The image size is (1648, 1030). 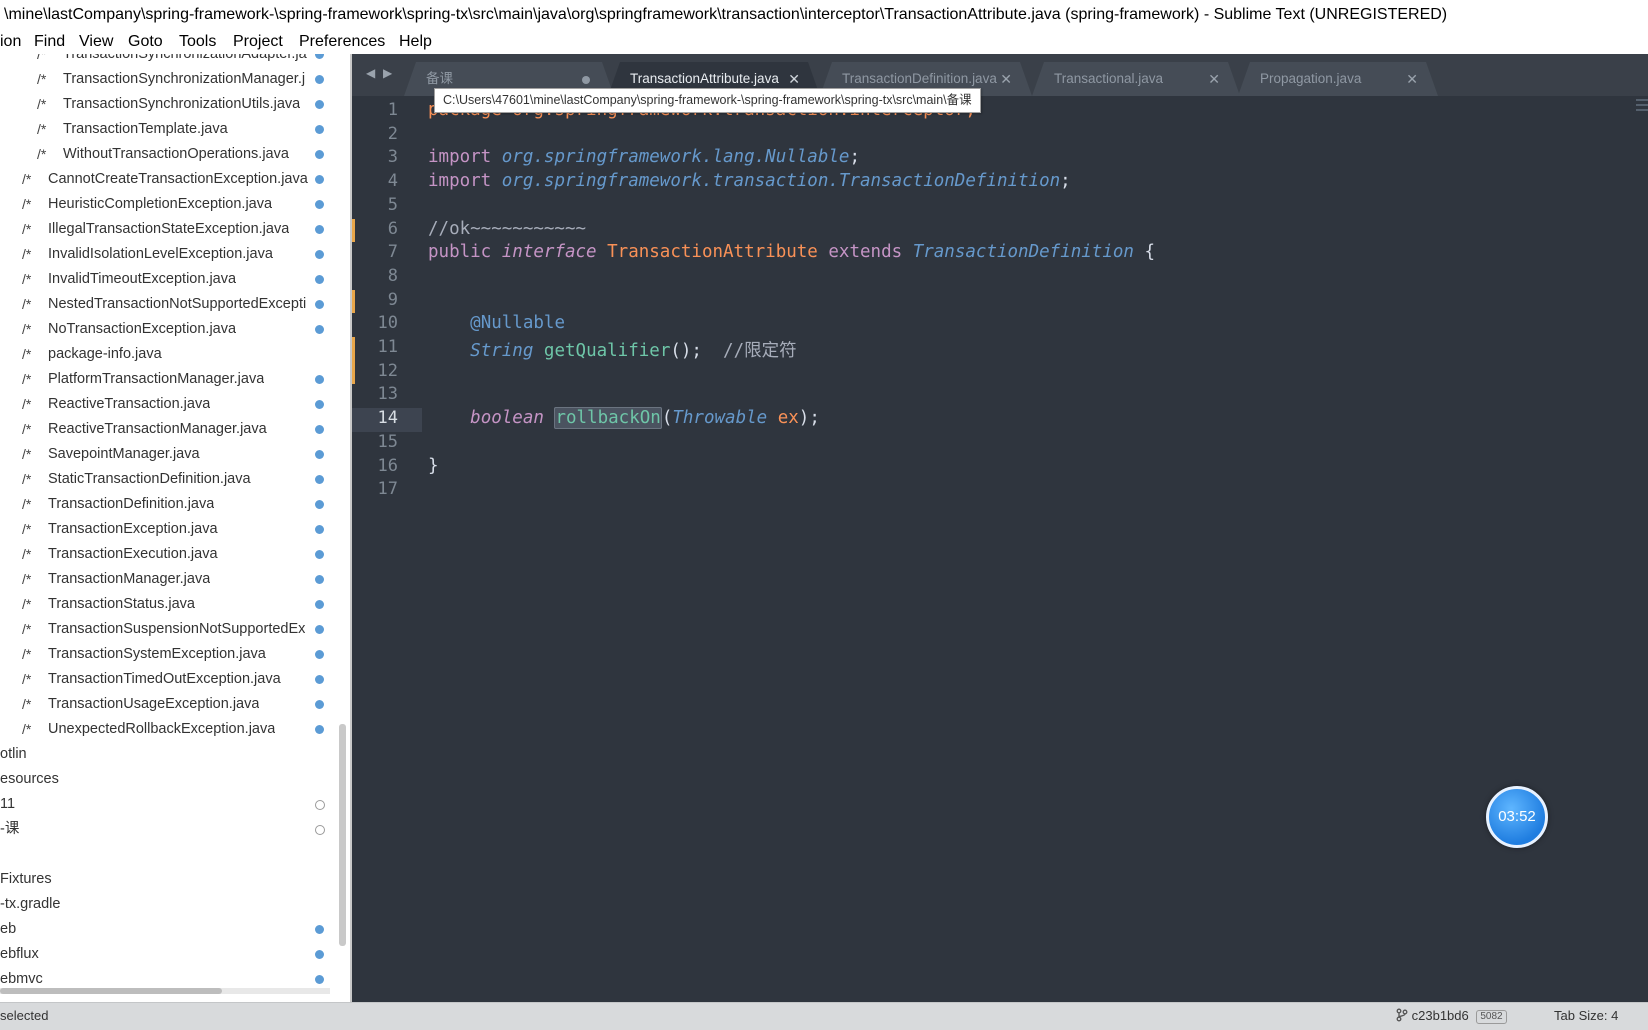 What do you see at coordinates (809, 418) in the screenshot?
I see `code-token: );` at bounding box center [809, 418].